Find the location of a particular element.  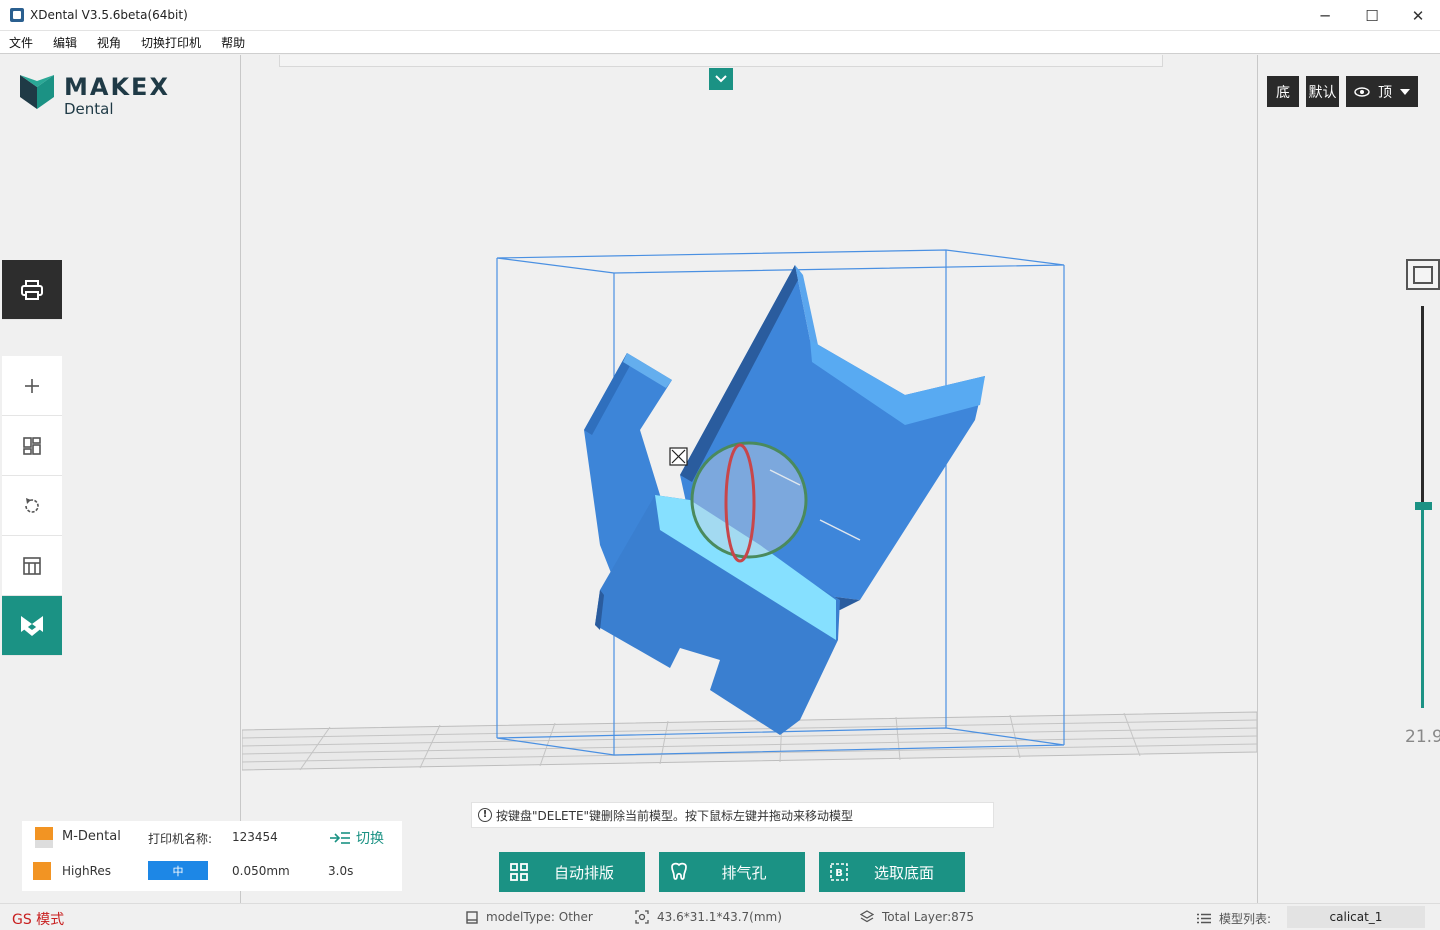

model-type-text: modelType: Other is located at coordinates (539, 917).